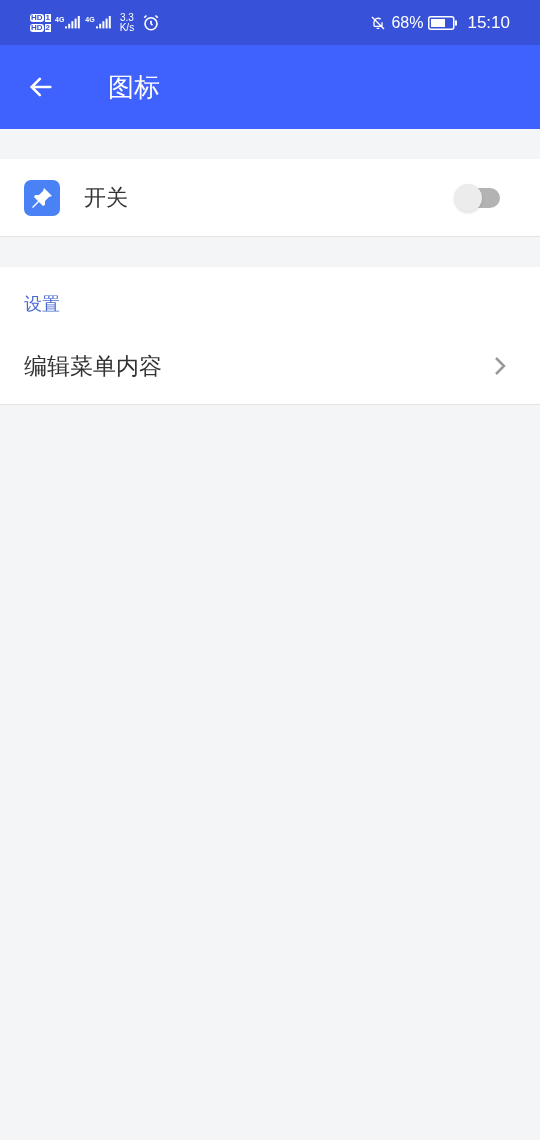 The image size is (540, 1140). Describe the element at coordinates (126, 17) in the screenshot. I see `network-speed: 3.3` at that location.